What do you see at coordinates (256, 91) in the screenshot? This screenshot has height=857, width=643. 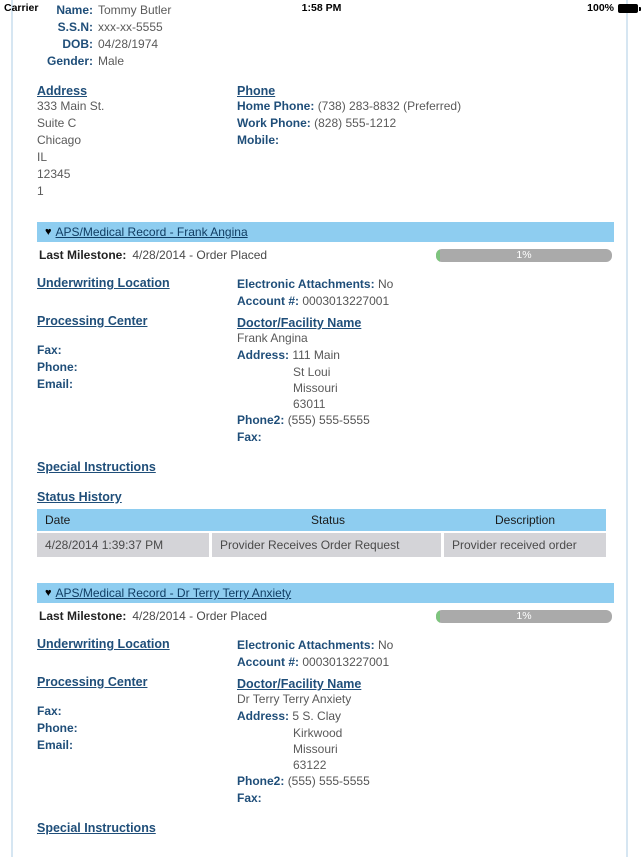 I see `phone-heading: Phone` at bounding box center [256, 91].